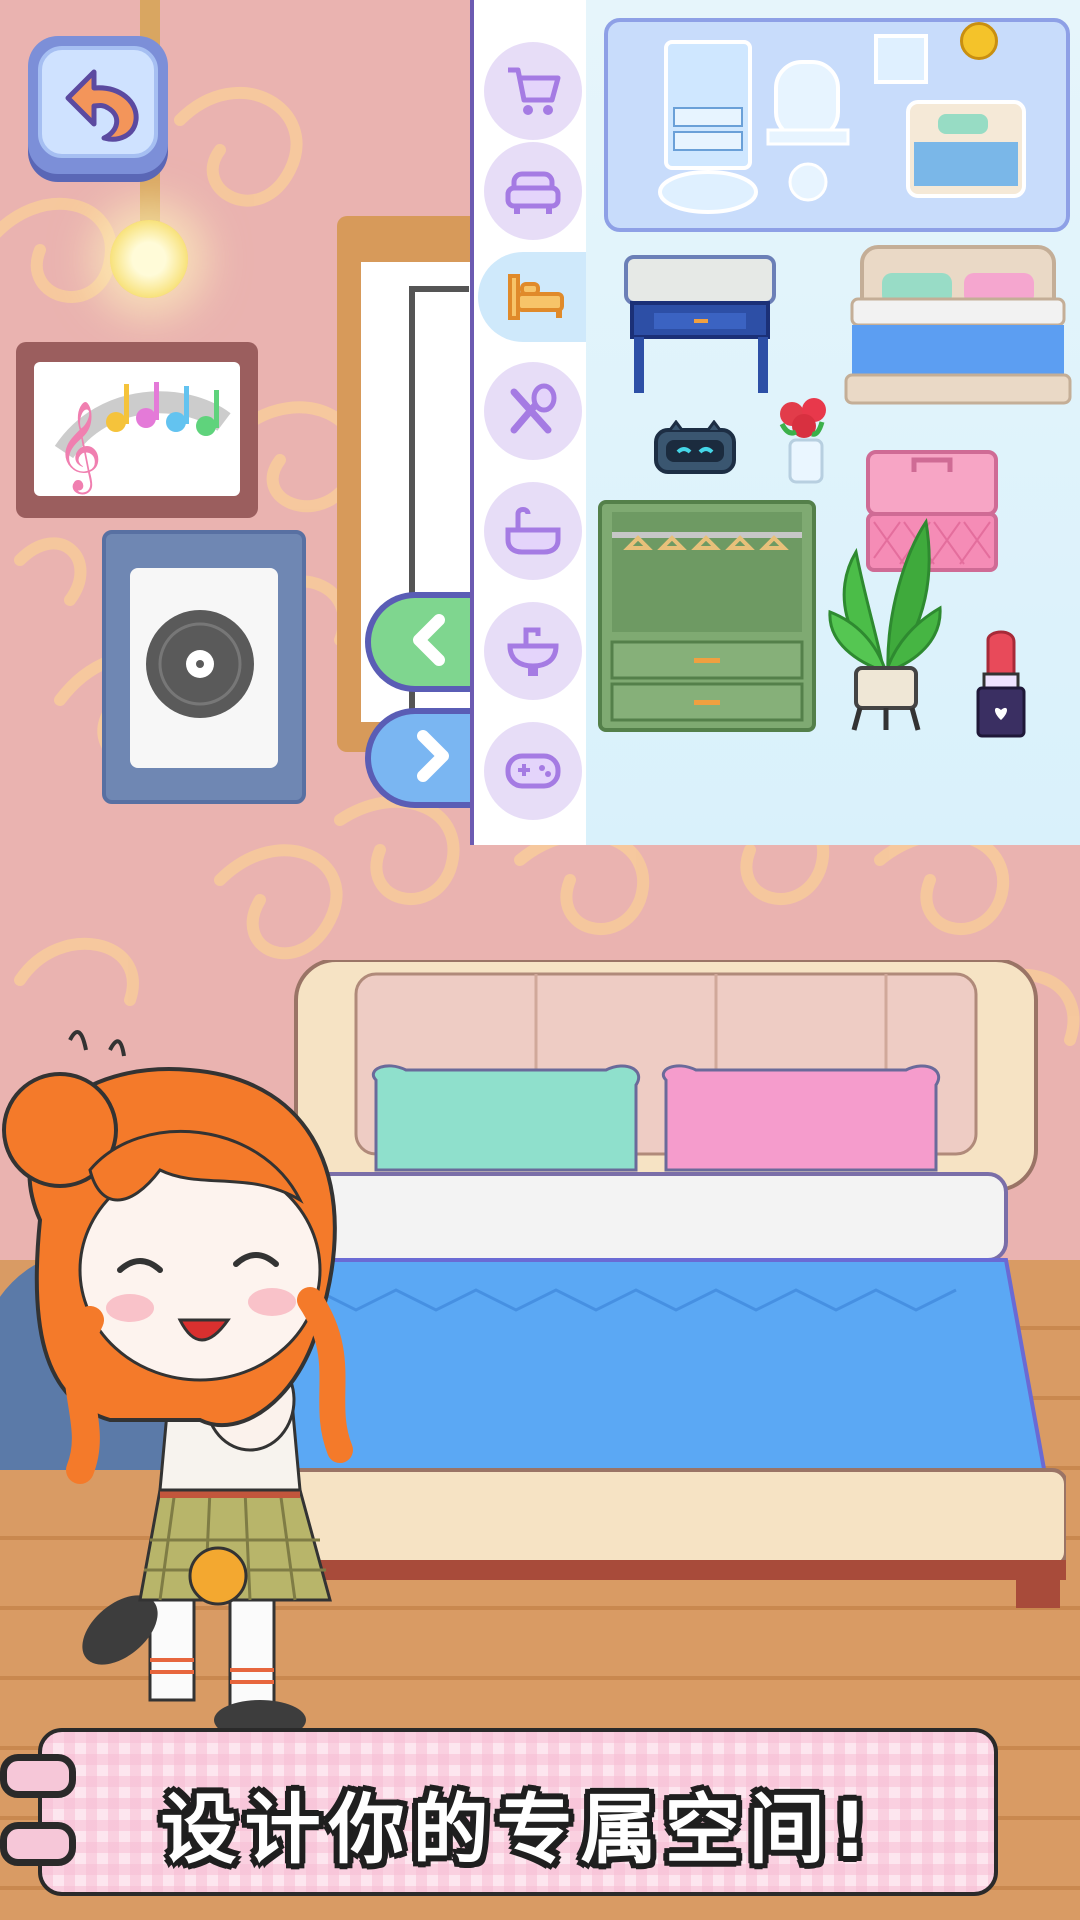  I want to click on flower-vase-art, so click(802, 441).